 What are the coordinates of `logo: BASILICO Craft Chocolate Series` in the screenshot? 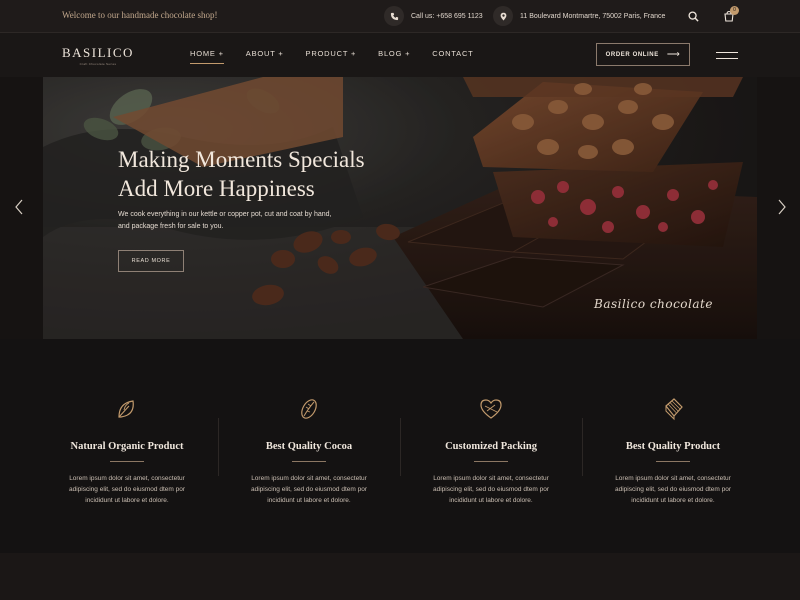 It's located at (98, 55).